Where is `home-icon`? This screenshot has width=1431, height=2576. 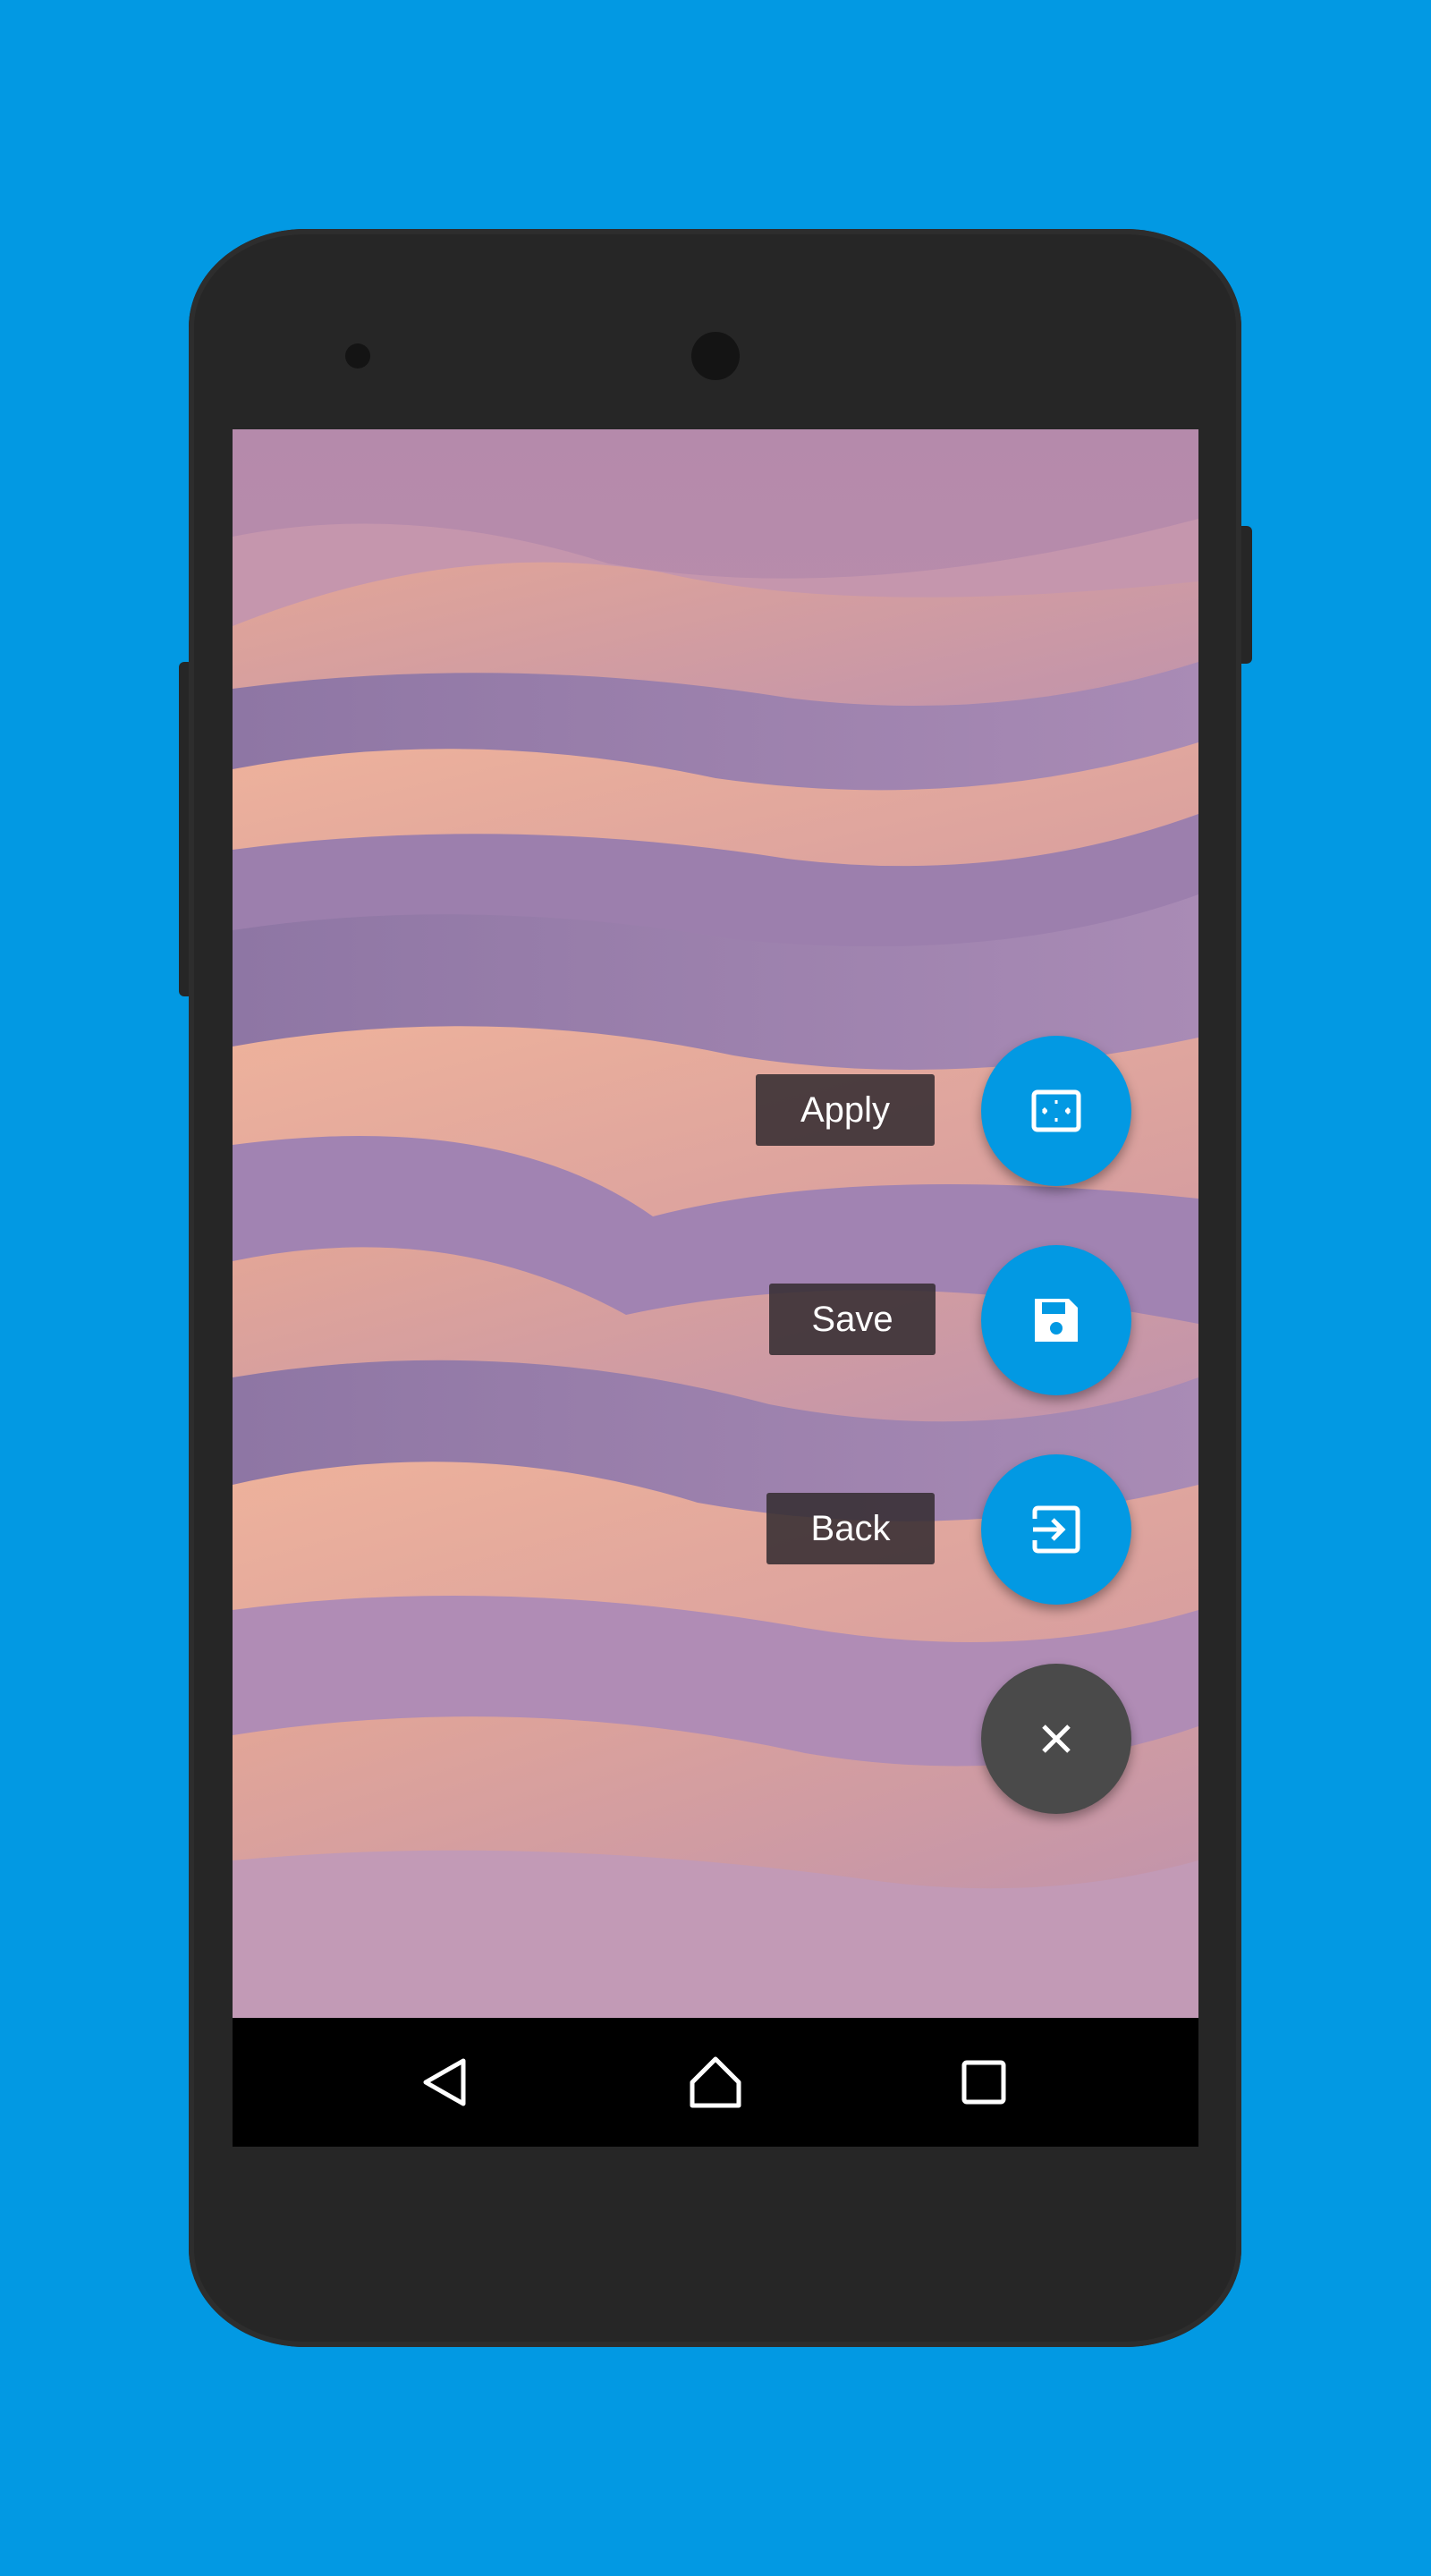 home-icon is located at coordinates (716, 2082).